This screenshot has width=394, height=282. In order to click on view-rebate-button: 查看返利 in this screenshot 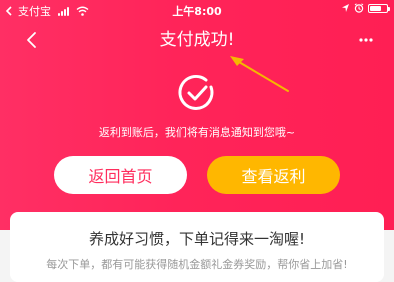, I will do `click(273, 175)`.